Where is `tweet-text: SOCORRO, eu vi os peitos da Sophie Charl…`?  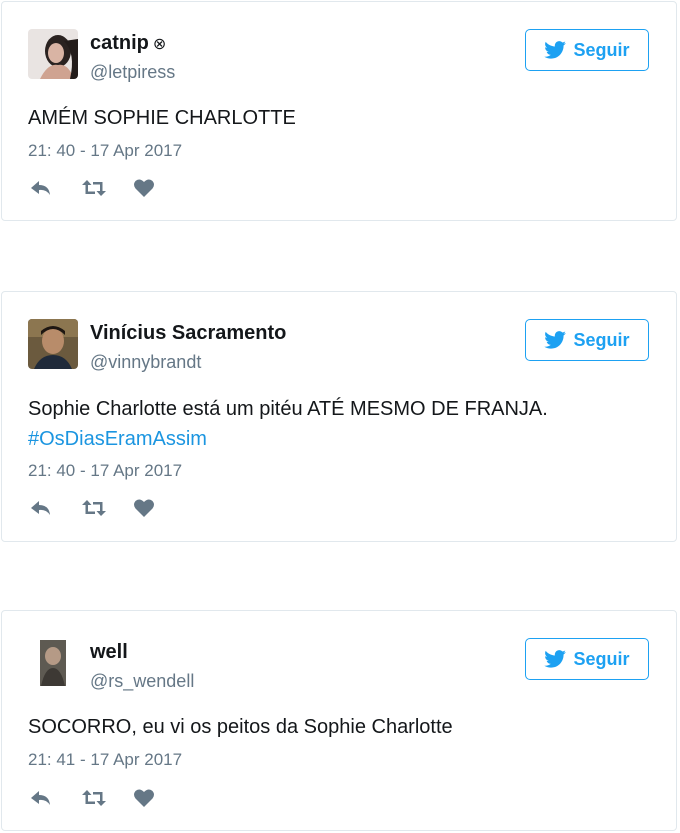 tweet-text: SOCORRO, eu vi os peitos da Sophie Charl… is located at coordinates (240, 727).